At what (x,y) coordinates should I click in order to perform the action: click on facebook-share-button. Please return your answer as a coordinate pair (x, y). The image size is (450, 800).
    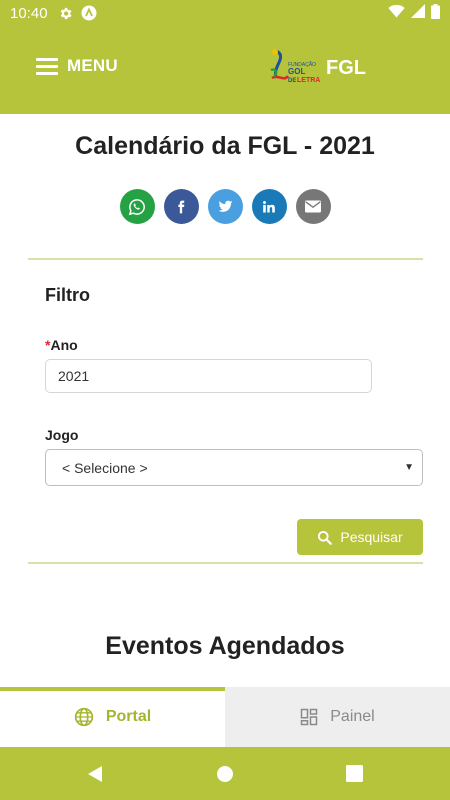
    Looking at the image, I should click on (181, 206).